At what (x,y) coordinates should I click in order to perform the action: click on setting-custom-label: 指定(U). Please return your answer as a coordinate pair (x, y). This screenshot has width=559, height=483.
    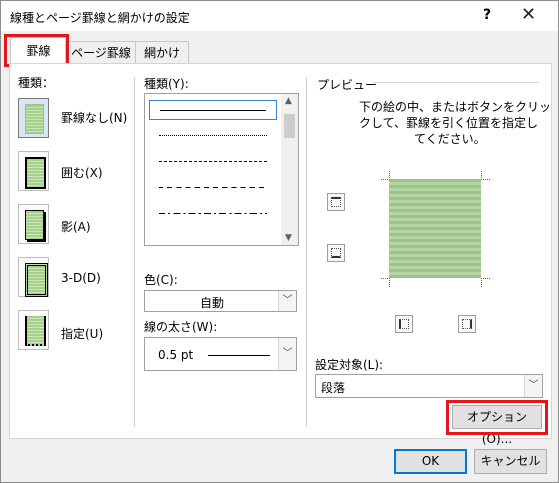
    Looking at the image, I should click on (82, 333).